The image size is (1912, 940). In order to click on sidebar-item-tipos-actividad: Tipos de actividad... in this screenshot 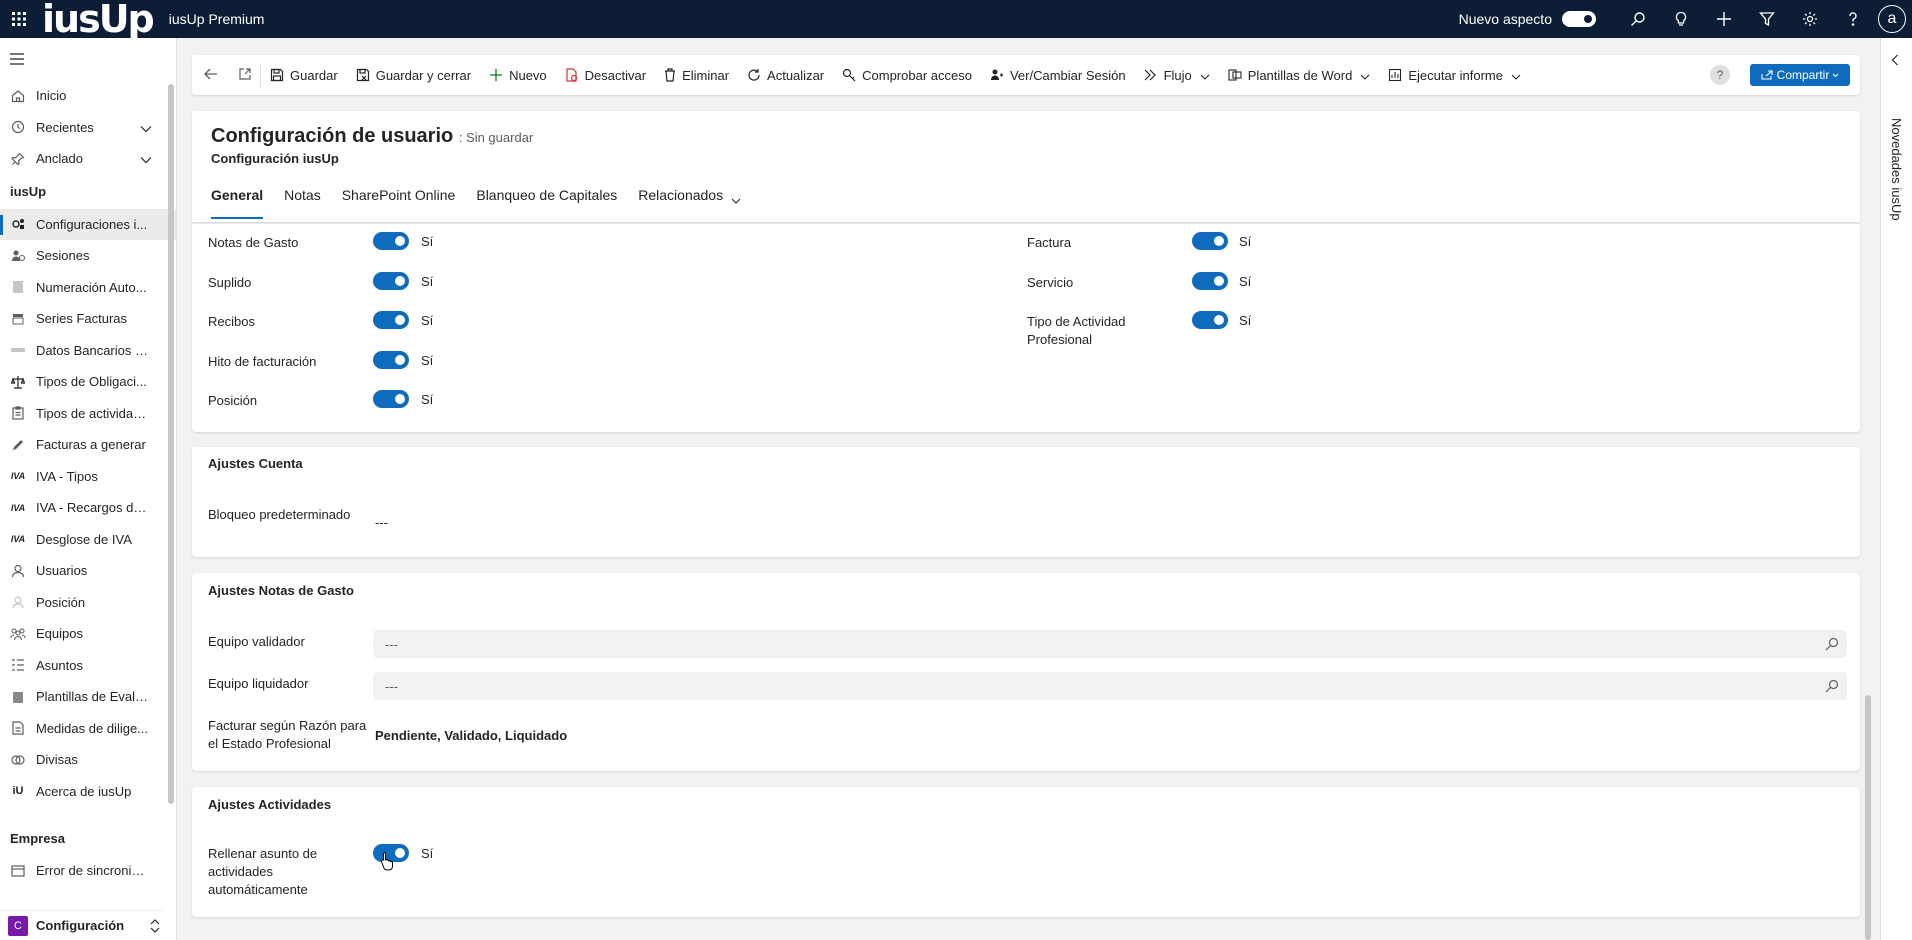, I will do `click(88, 414)`.